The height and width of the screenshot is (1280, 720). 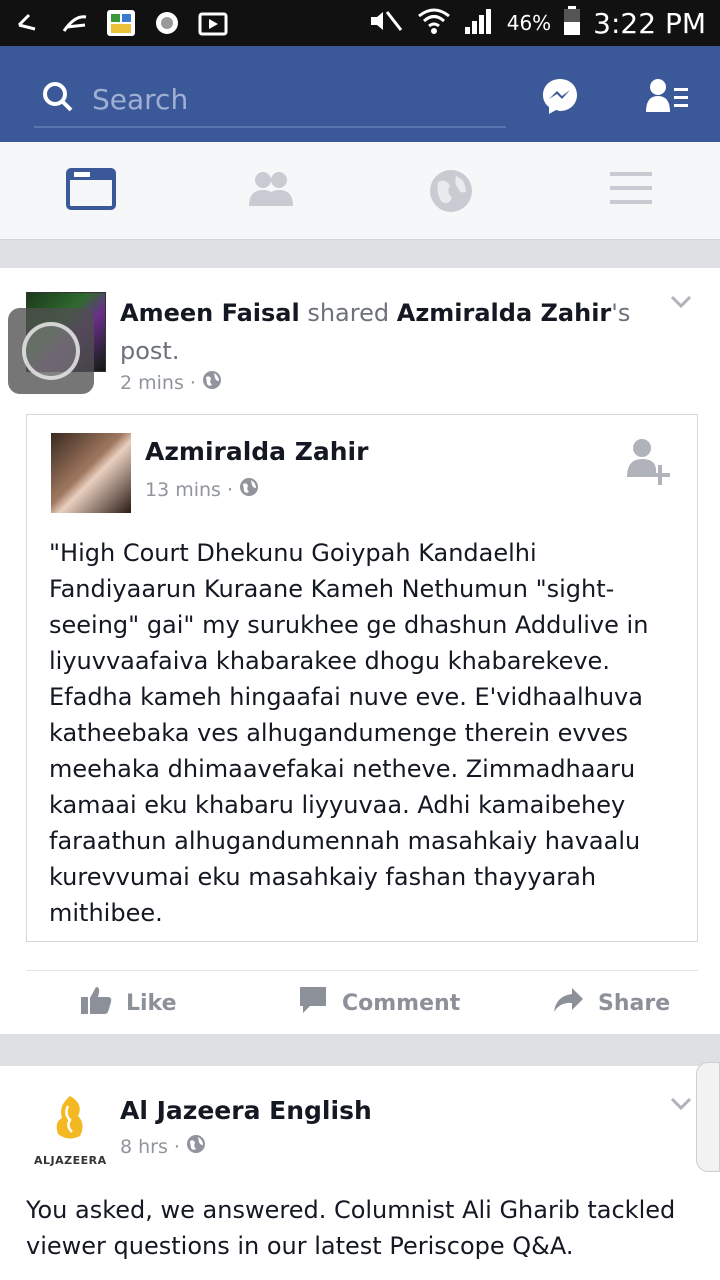 What do you see at coordinates (271, 191) in the screenshot?
I see `tab-friends` at bounding box center [271, 191].